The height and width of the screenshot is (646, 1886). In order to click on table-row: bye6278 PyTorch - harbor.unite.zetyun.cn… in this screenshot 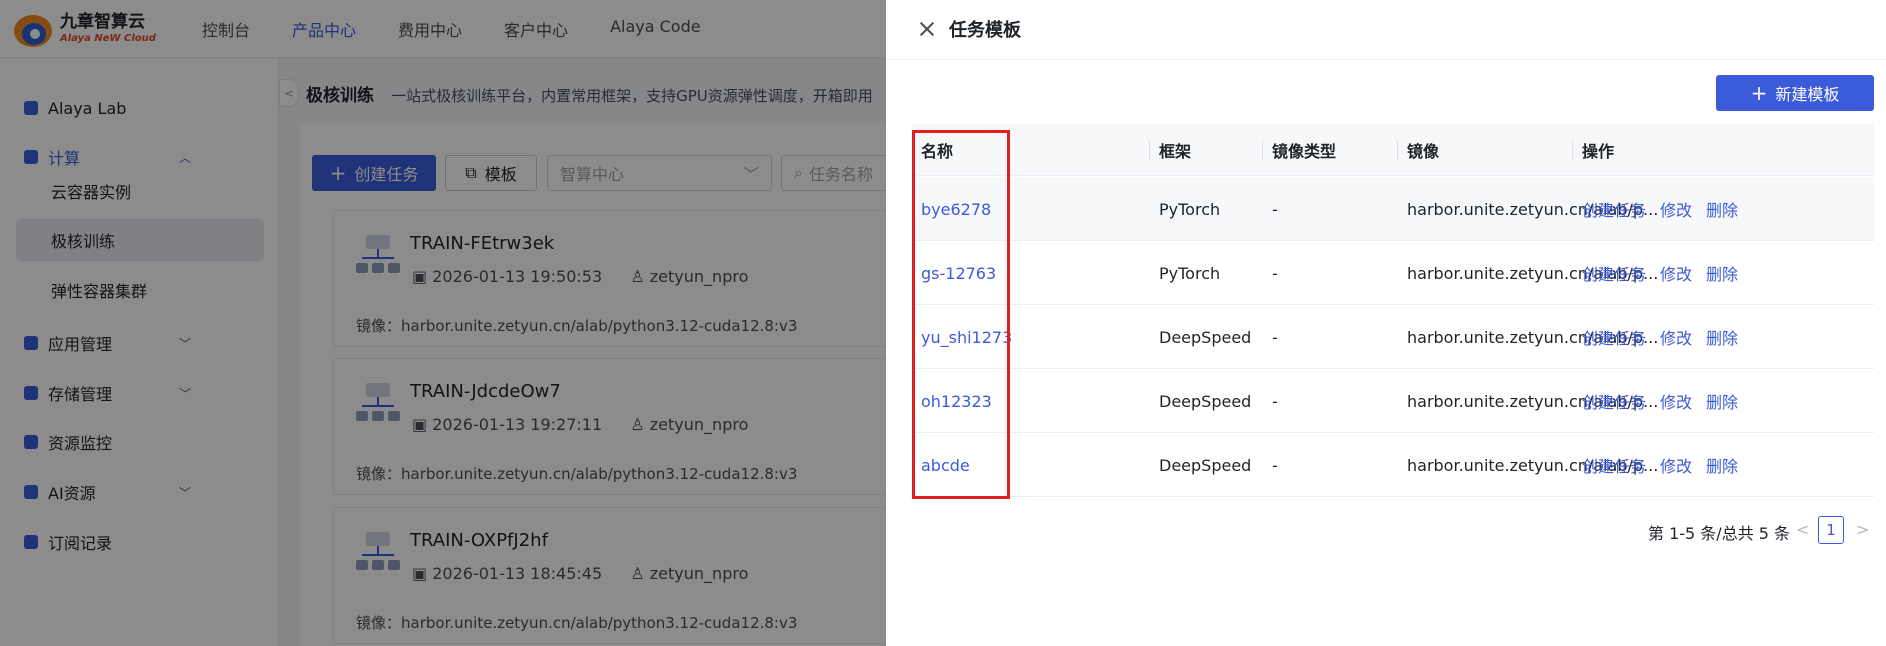, I will do `click(1393, 209)`.